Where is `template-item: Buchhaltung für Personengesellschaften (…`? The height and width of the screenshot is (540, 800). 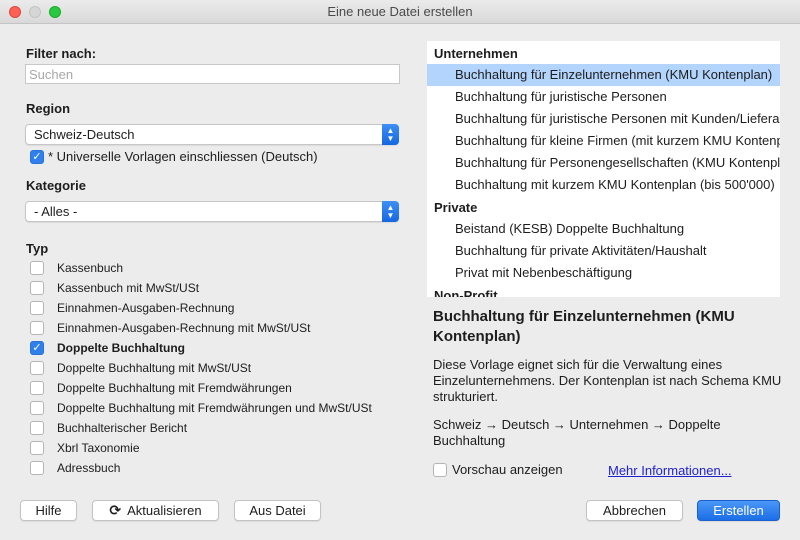 template-item: Buchhaltung für Personengesellschaften (… is located at coordinates (603, 163).